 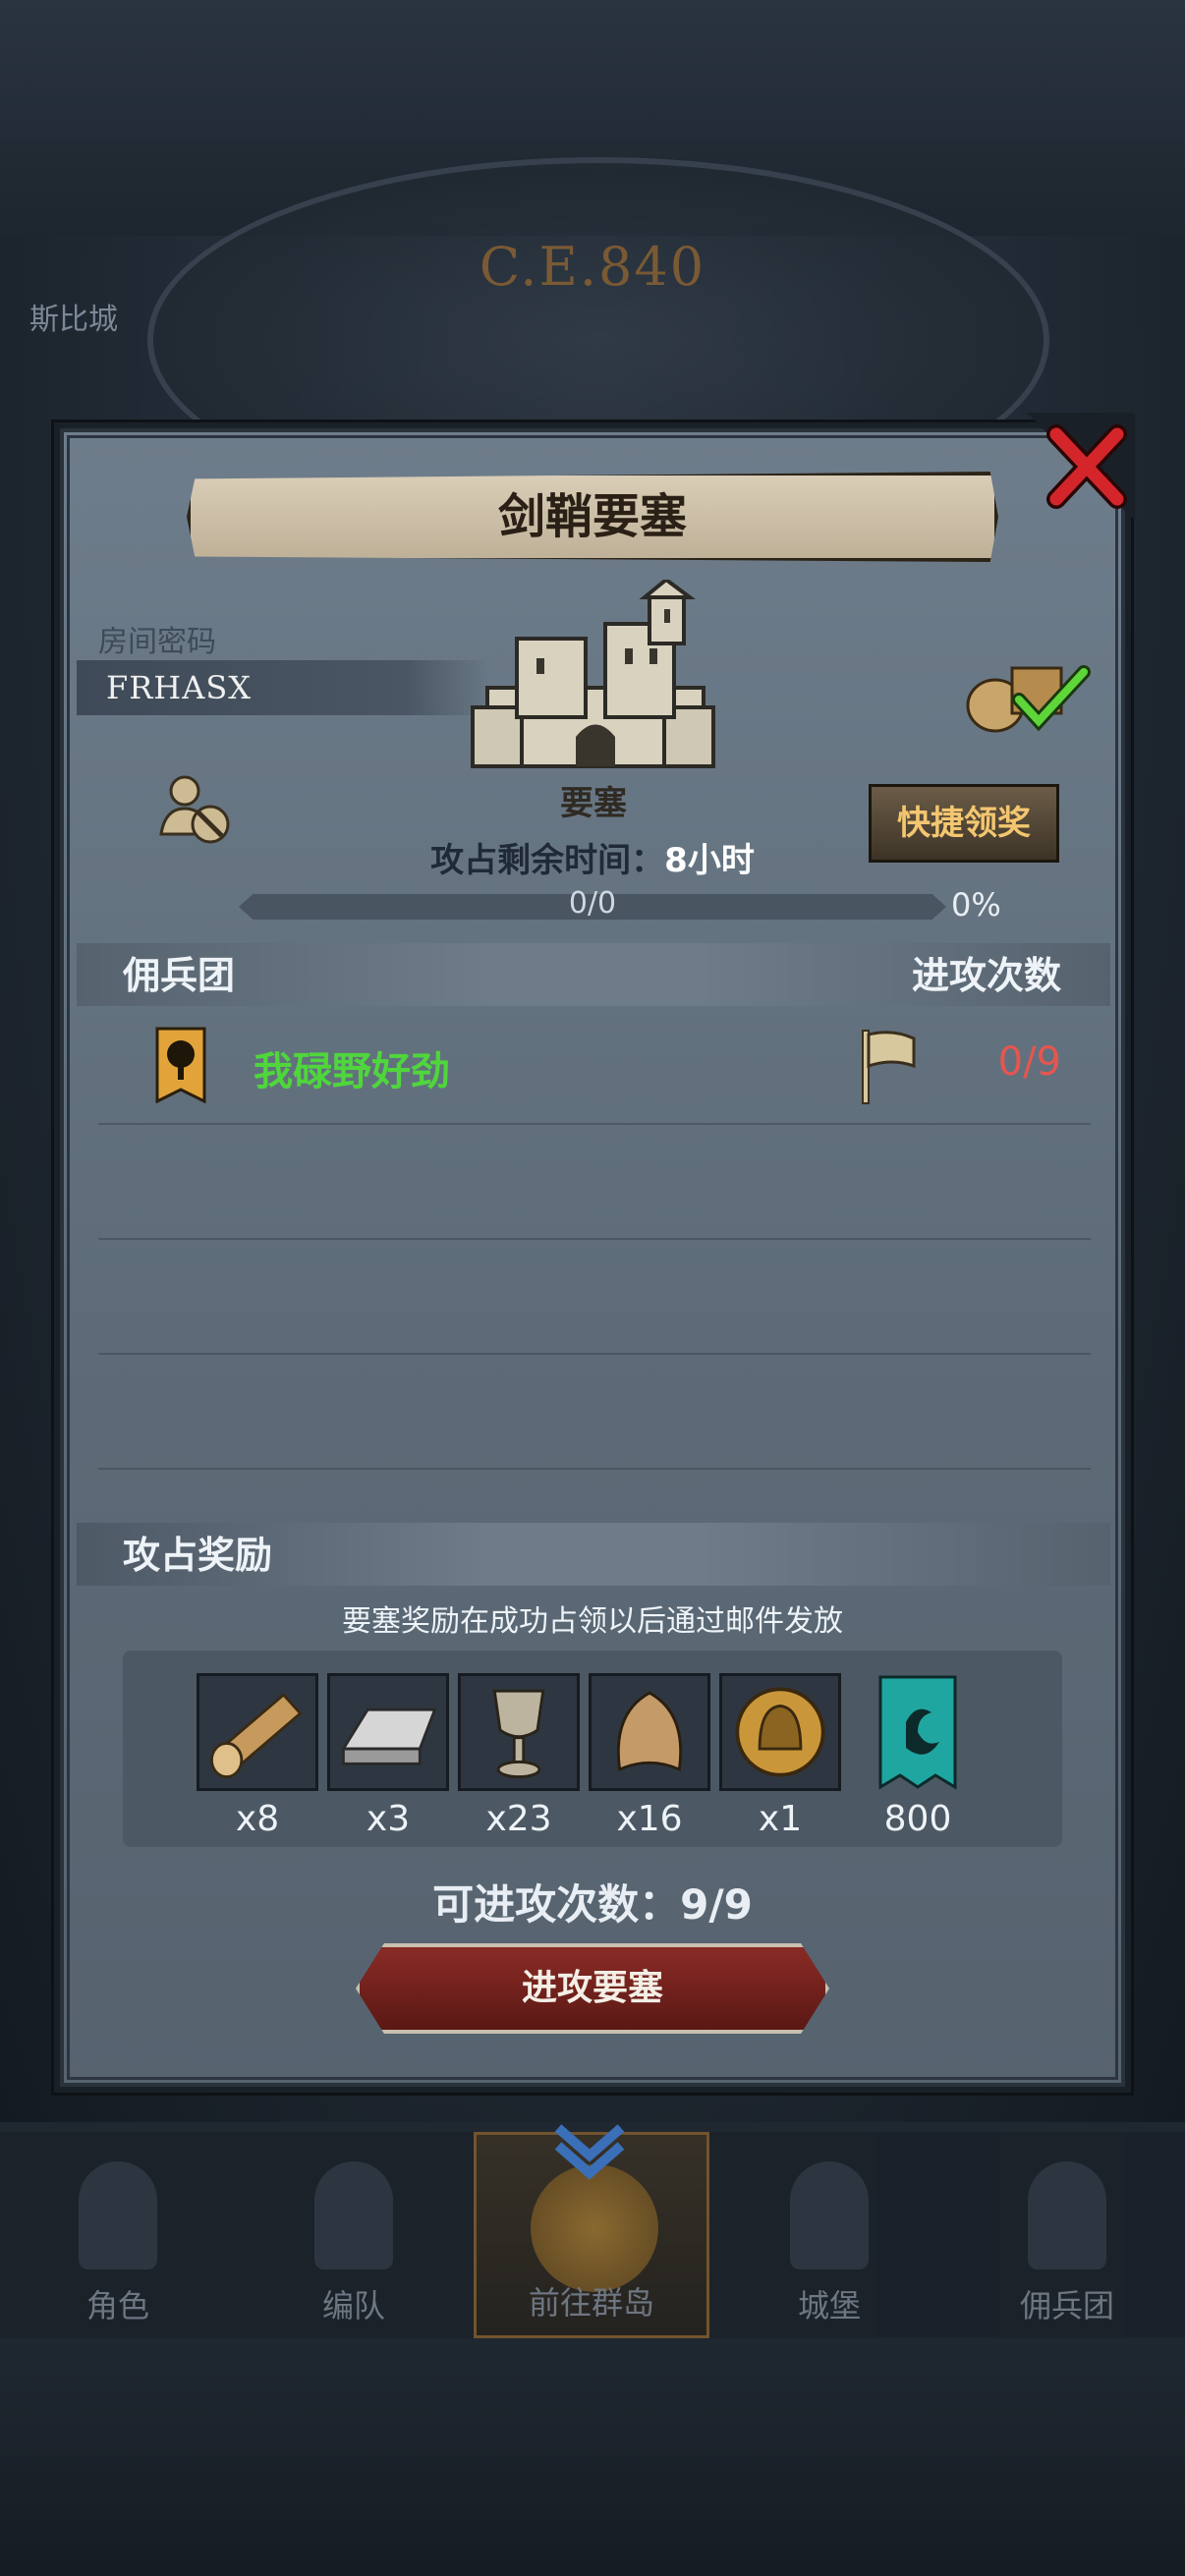 I want to click on reward-item: 800, so click(x=918, y=1756).